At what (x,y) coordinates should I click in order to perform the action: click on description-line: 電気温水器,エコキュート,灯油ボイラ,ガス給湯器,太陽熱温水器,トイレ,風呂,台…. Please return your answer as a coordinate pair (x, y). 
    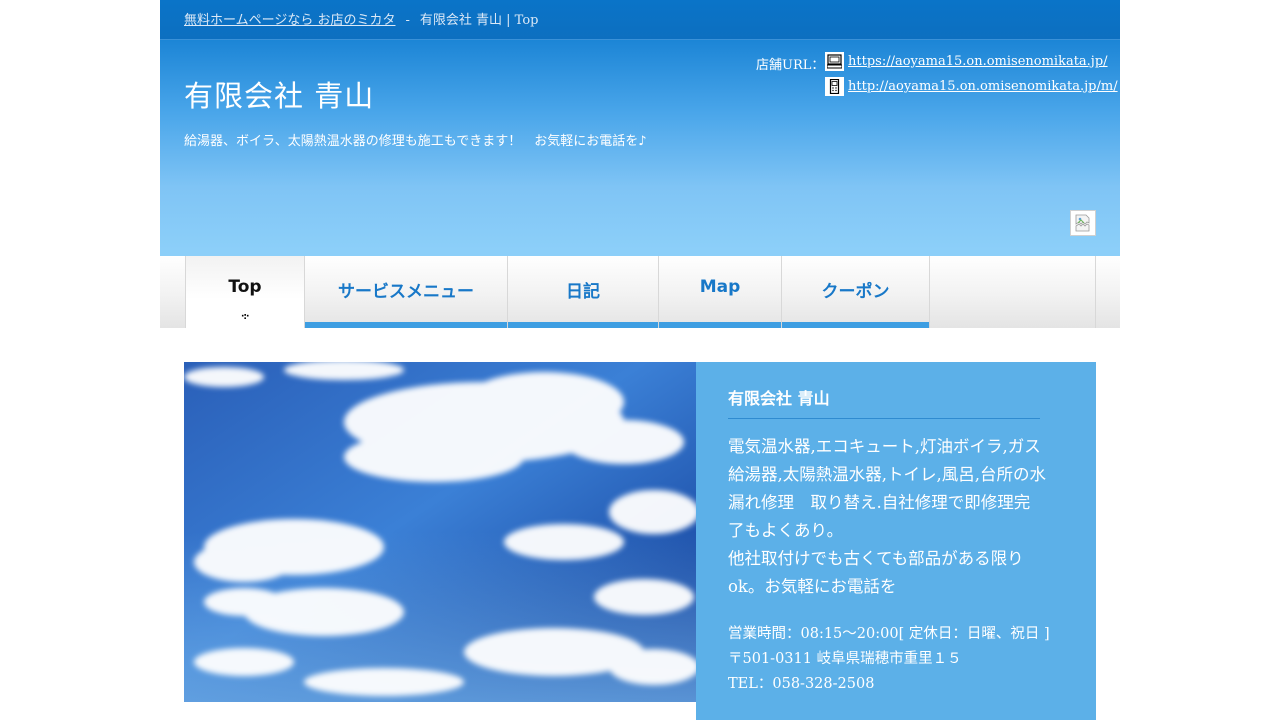
    Looking at the image, I should click on (887, 488).